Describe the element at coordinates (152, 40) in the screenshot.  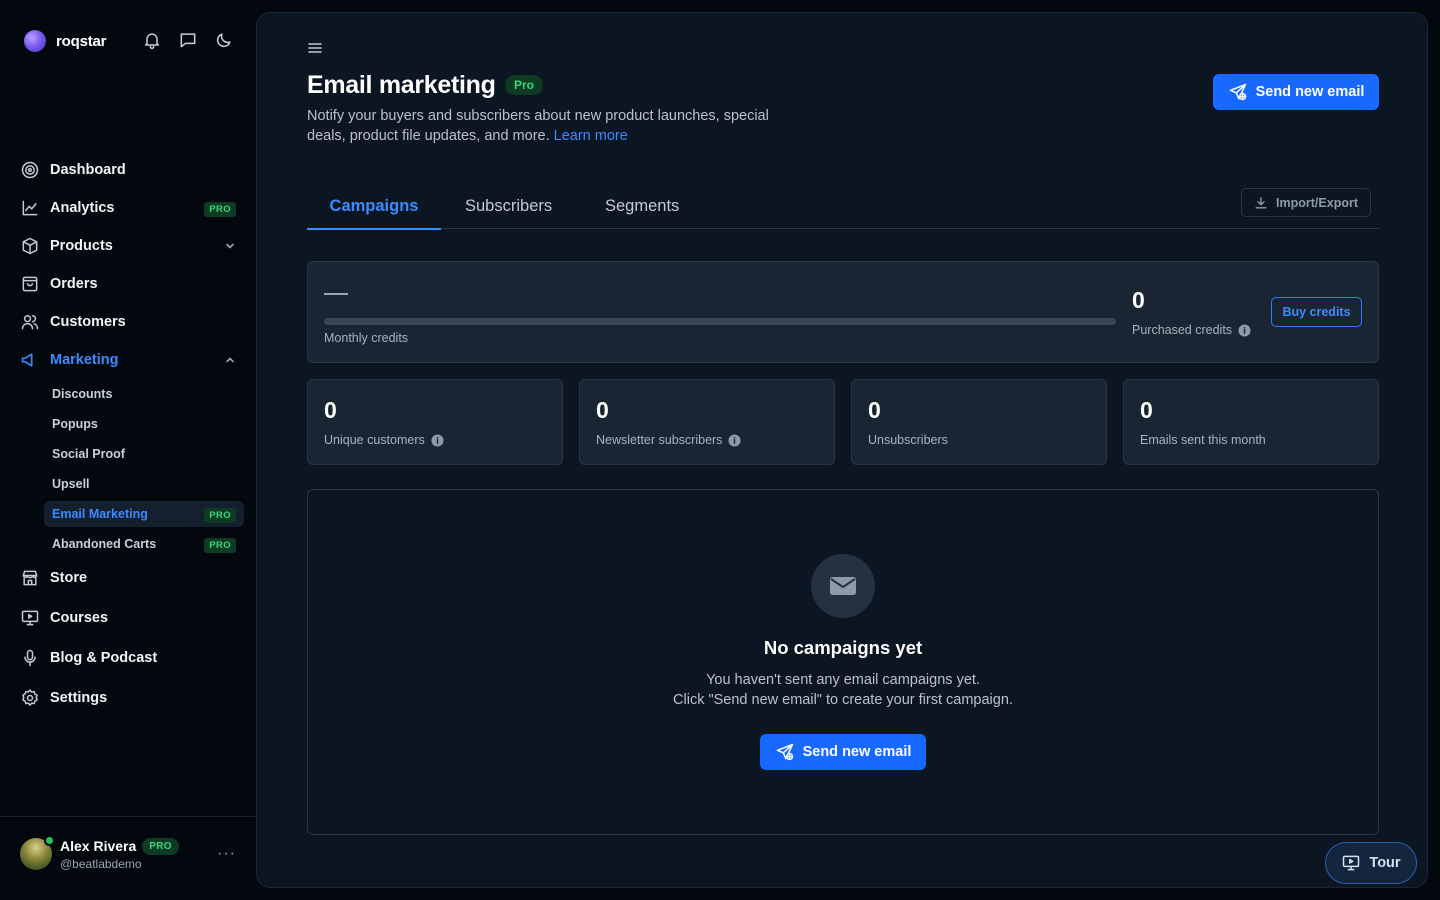
I see `bell-icon` at that location.